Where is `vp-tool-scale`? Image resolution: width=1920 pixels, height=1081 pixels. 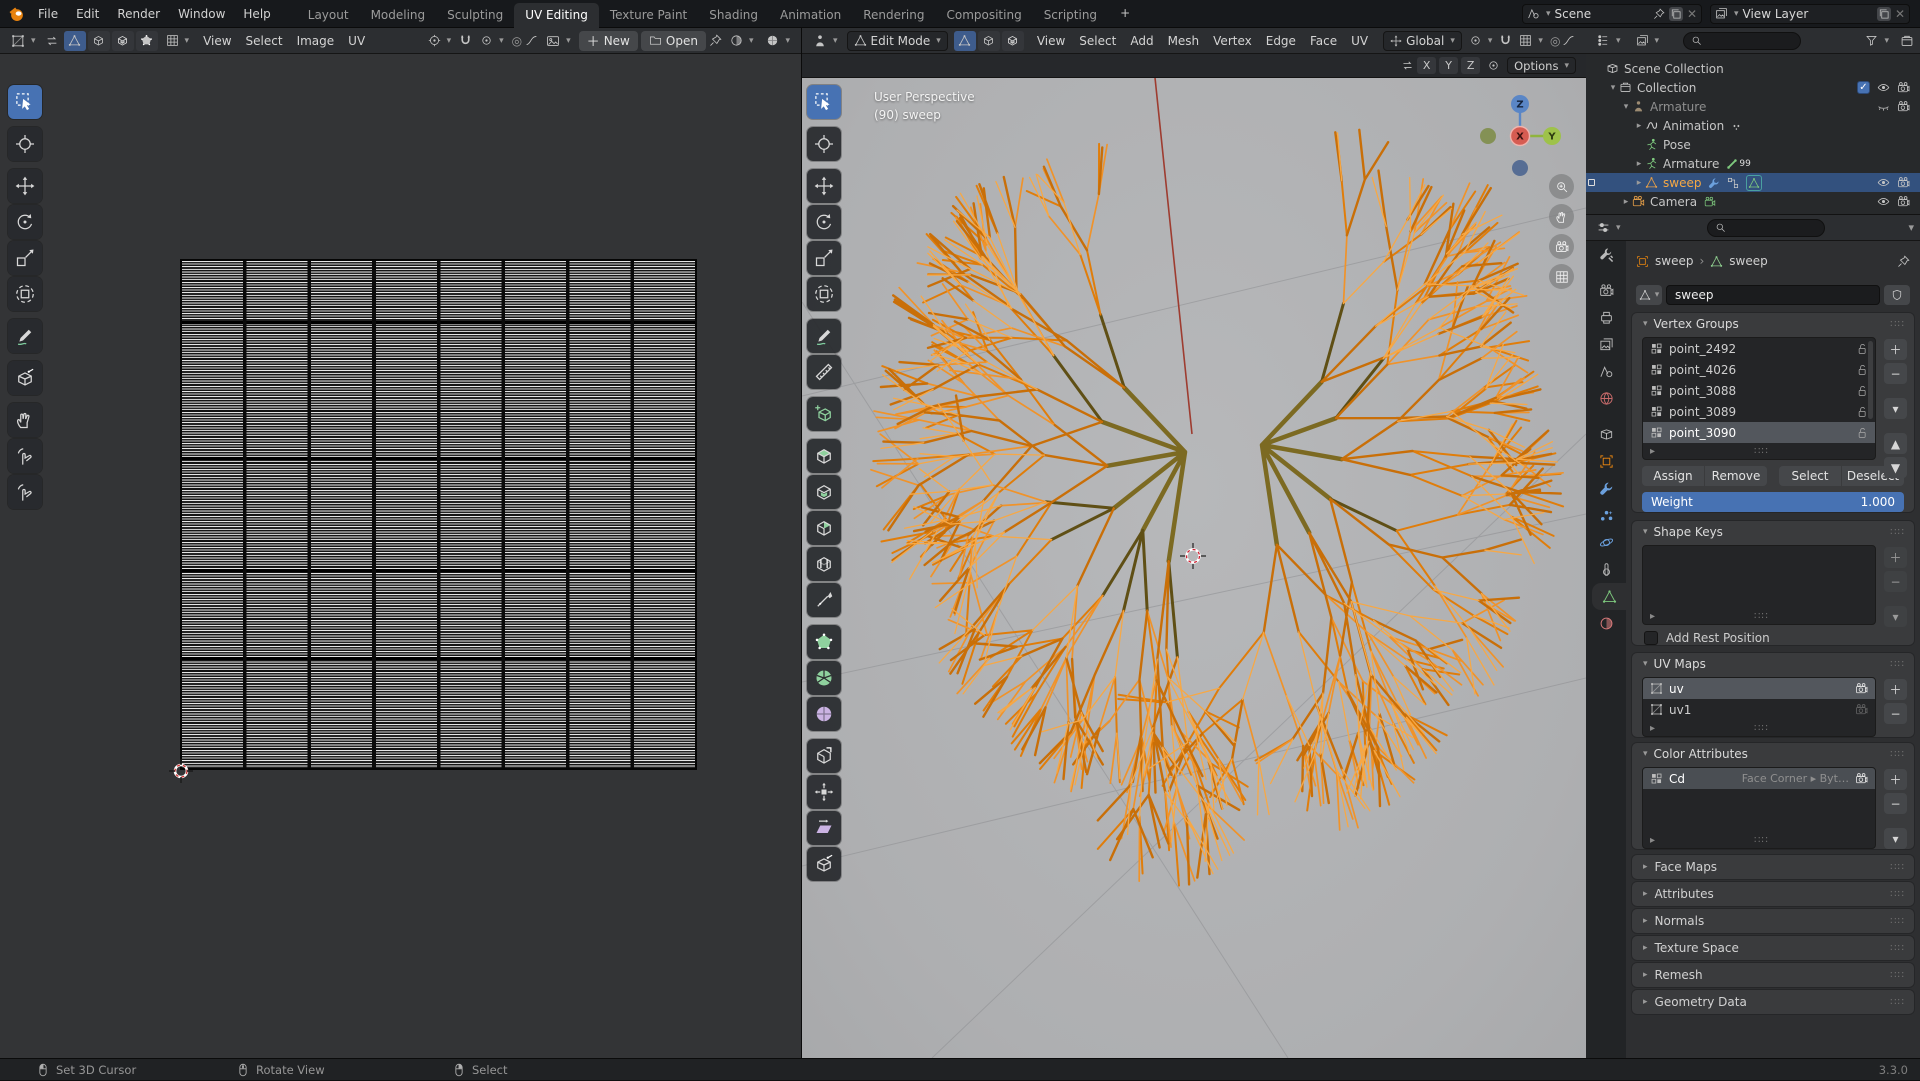
vp-tool-scale is located at coordinates (824, 258).